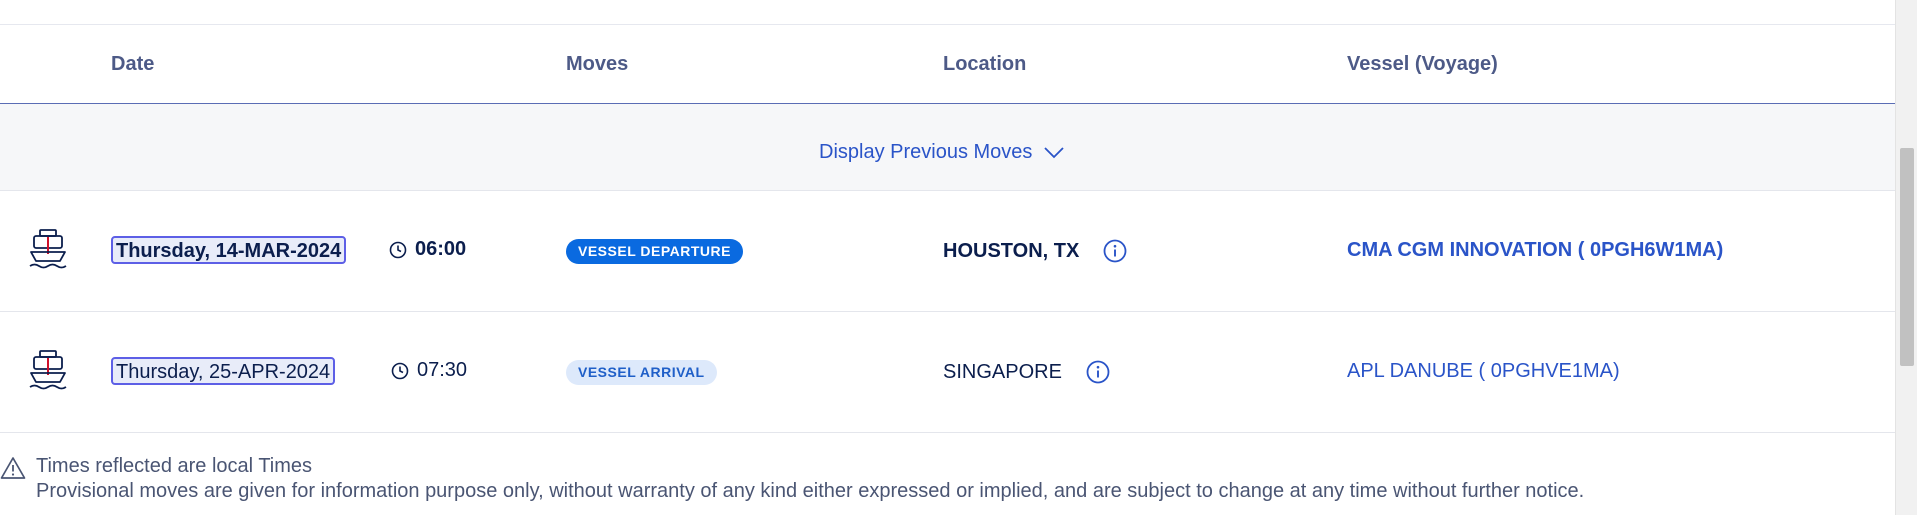 The height and width of the screenshot is (515, 1917). I want to click on header-vessel: Vessel (Voyage), so click(1422, 64).